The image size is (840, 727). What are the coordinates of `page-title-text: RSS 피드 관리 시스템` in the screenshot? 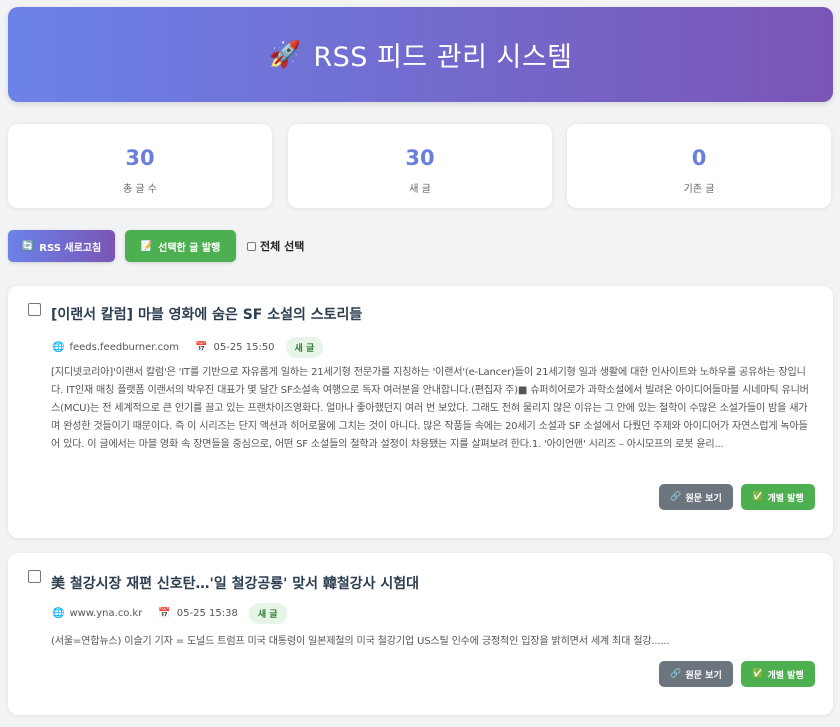 It's located at (443, 57).